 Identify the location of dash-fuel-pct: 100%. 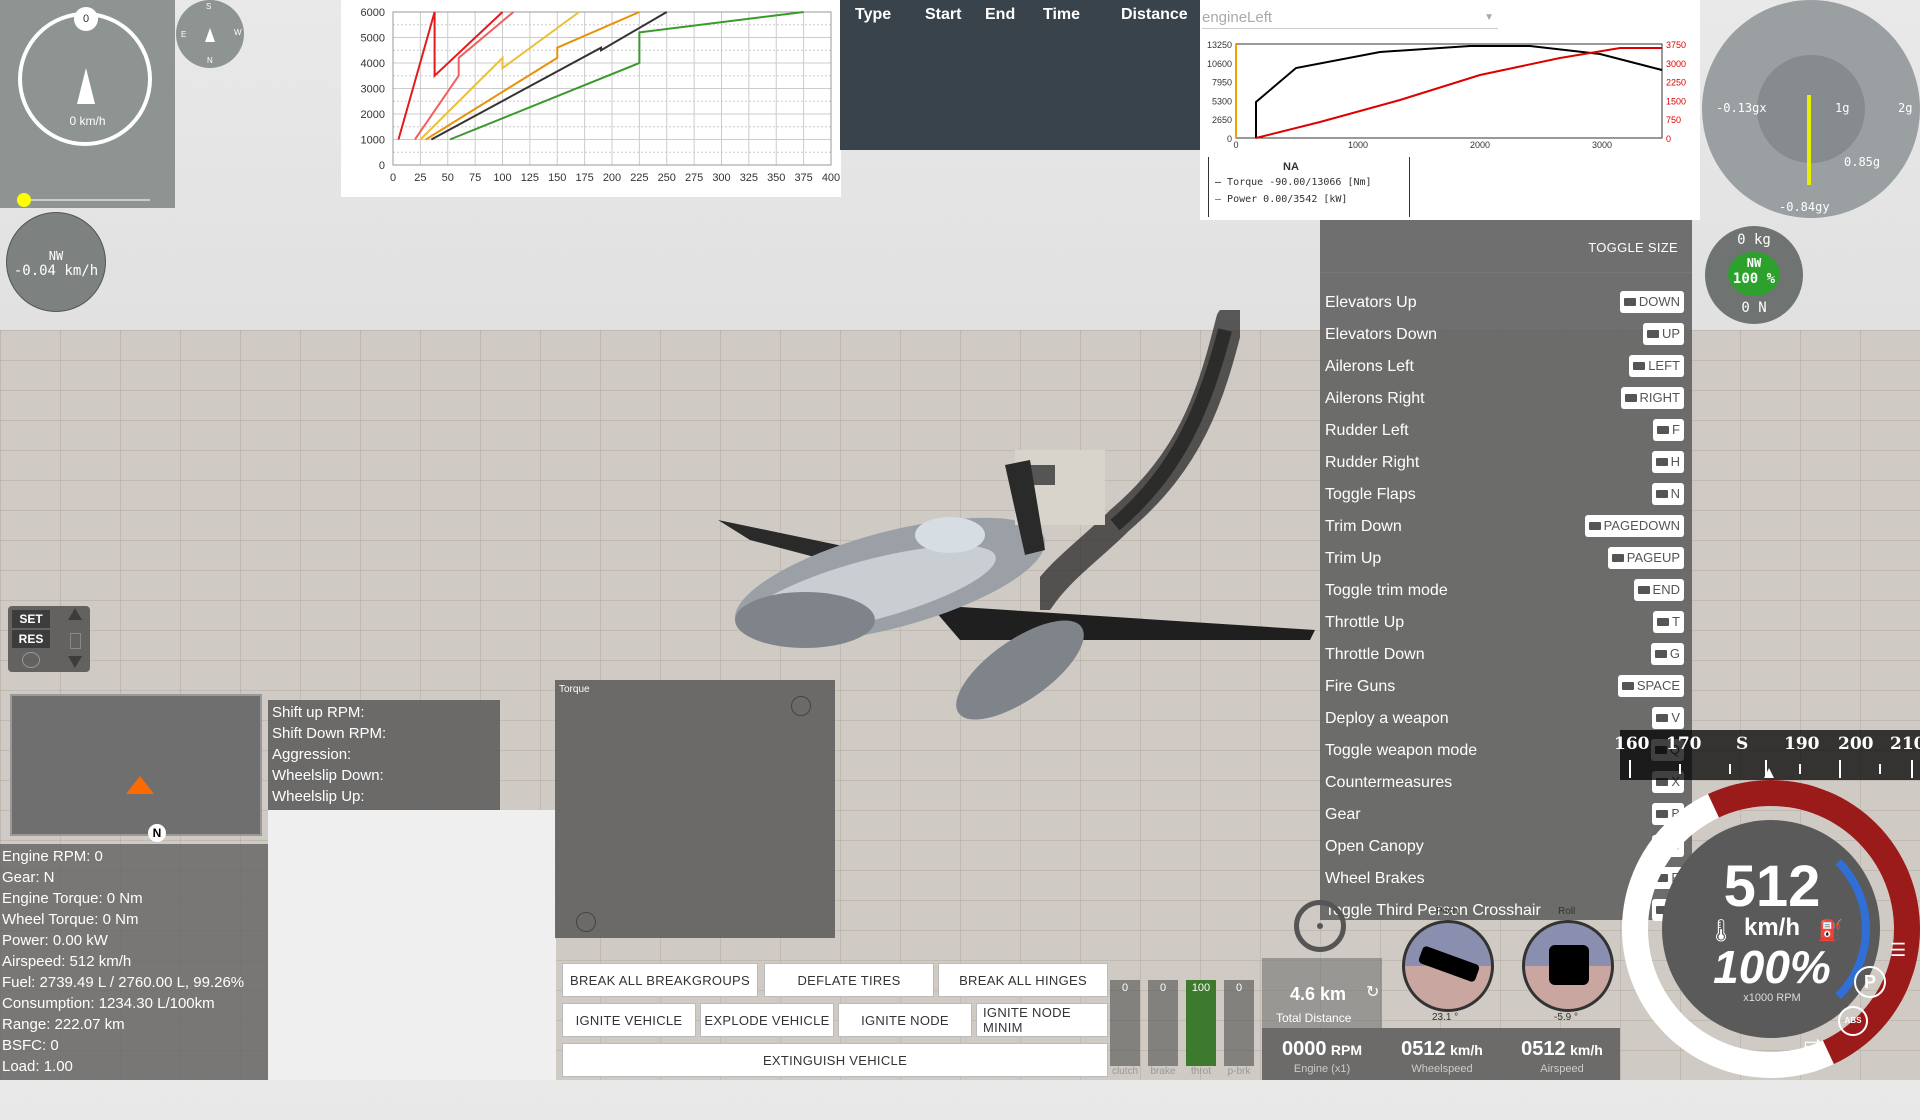
(1772, 967).